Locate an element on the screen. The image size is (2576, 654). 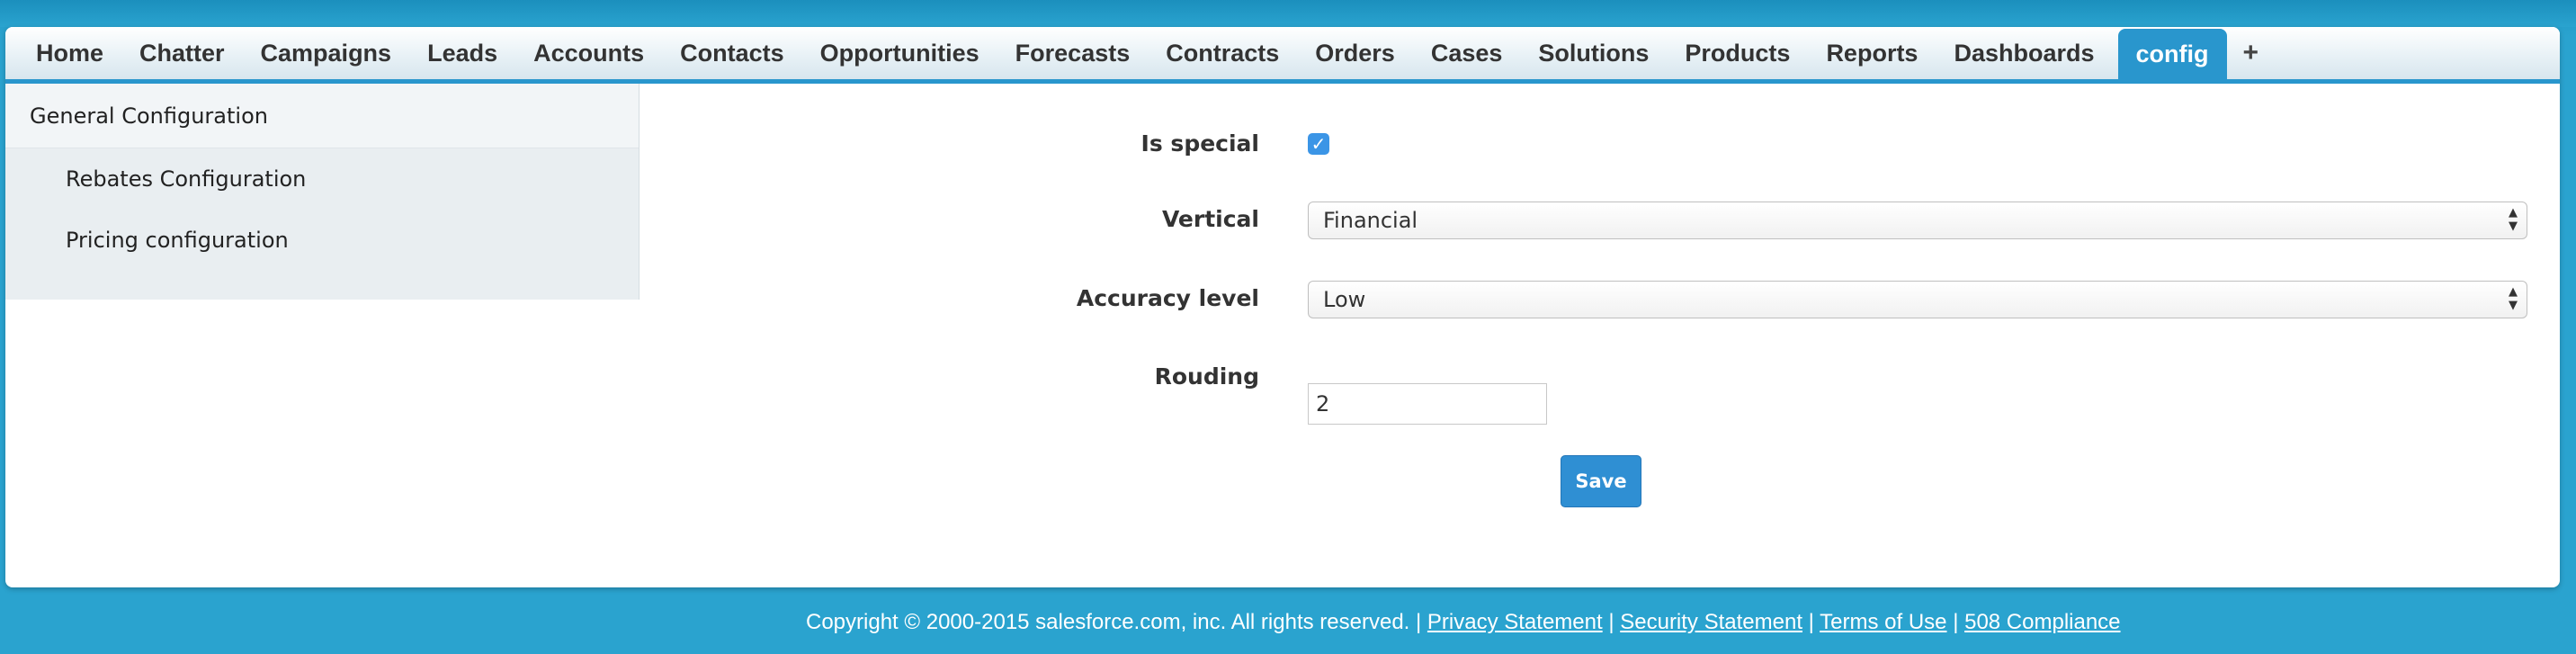
rounding-input: 2 is located at coordinates (1427, 404).